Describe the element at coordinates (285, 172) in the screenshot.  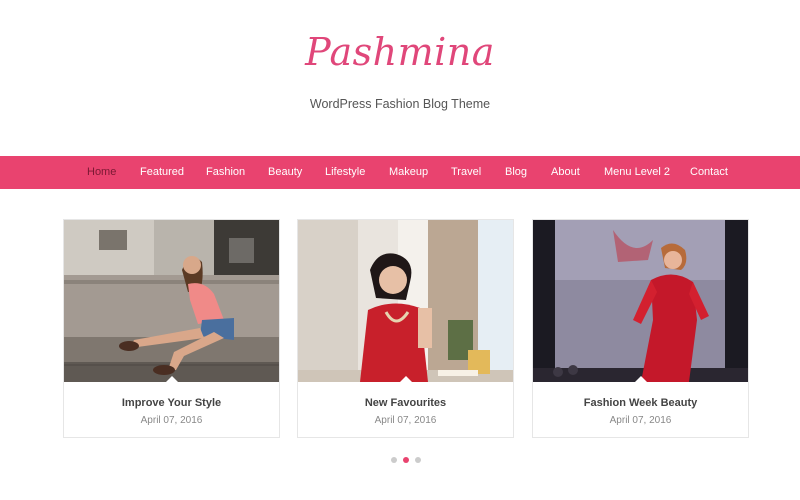
I see `nav-item-beauty: Beauty` at that location.